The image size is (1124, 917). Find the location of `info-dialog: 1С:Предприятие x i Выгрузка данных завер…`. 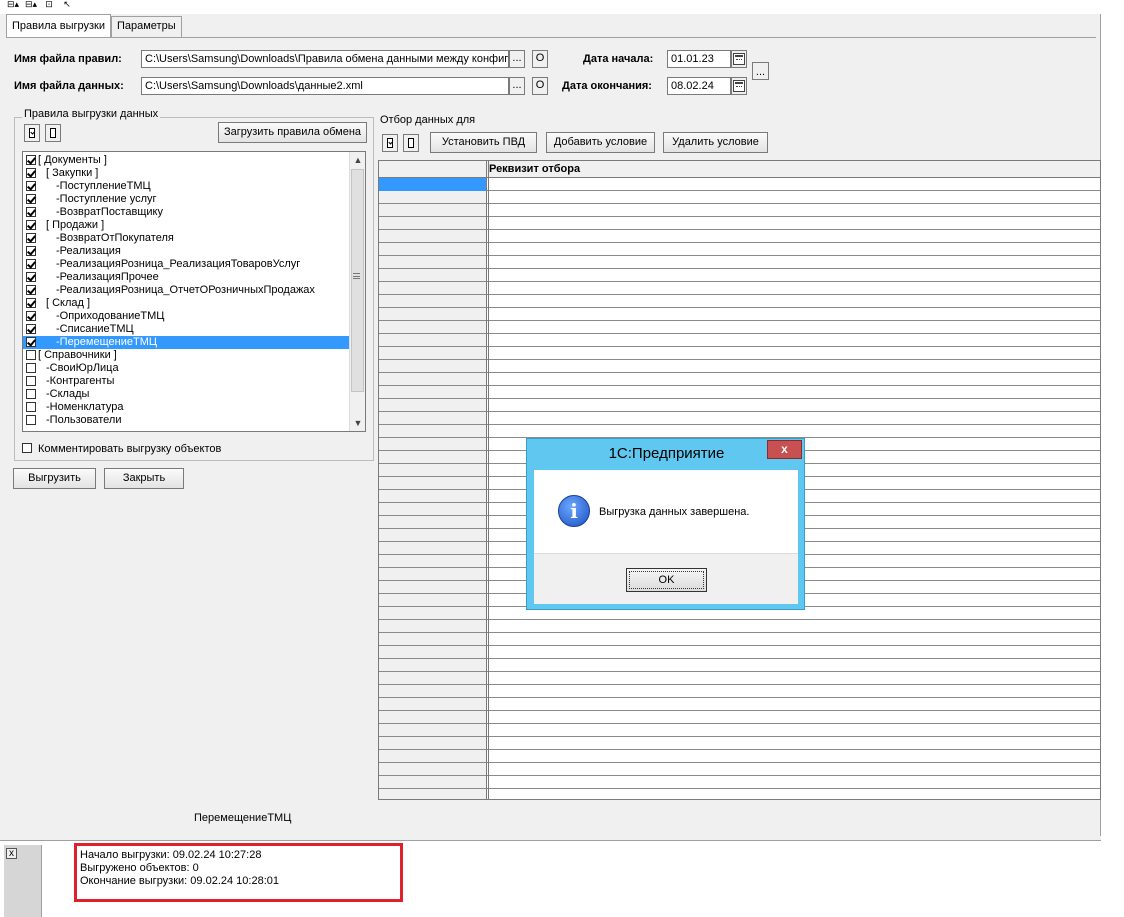

info-dialog: 1С:Предприятие x i Выгрузка данных завер… is located at coordinates (665, 524).